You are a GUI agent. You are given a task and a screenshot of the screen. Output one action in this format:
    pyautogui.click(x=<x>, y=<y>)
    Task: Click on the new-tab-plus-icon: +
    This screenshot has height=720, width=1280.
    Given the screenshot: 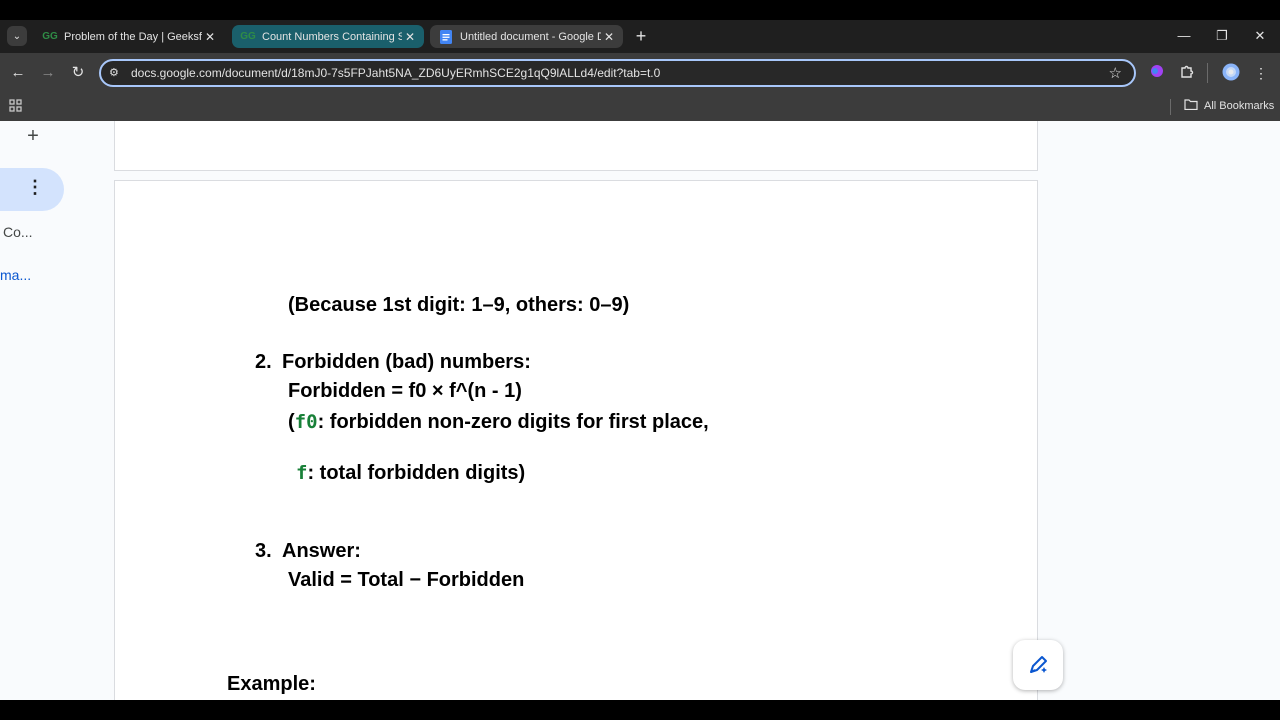 What is the action you would take?
    pyautogui.click(x=641, y=36)
    